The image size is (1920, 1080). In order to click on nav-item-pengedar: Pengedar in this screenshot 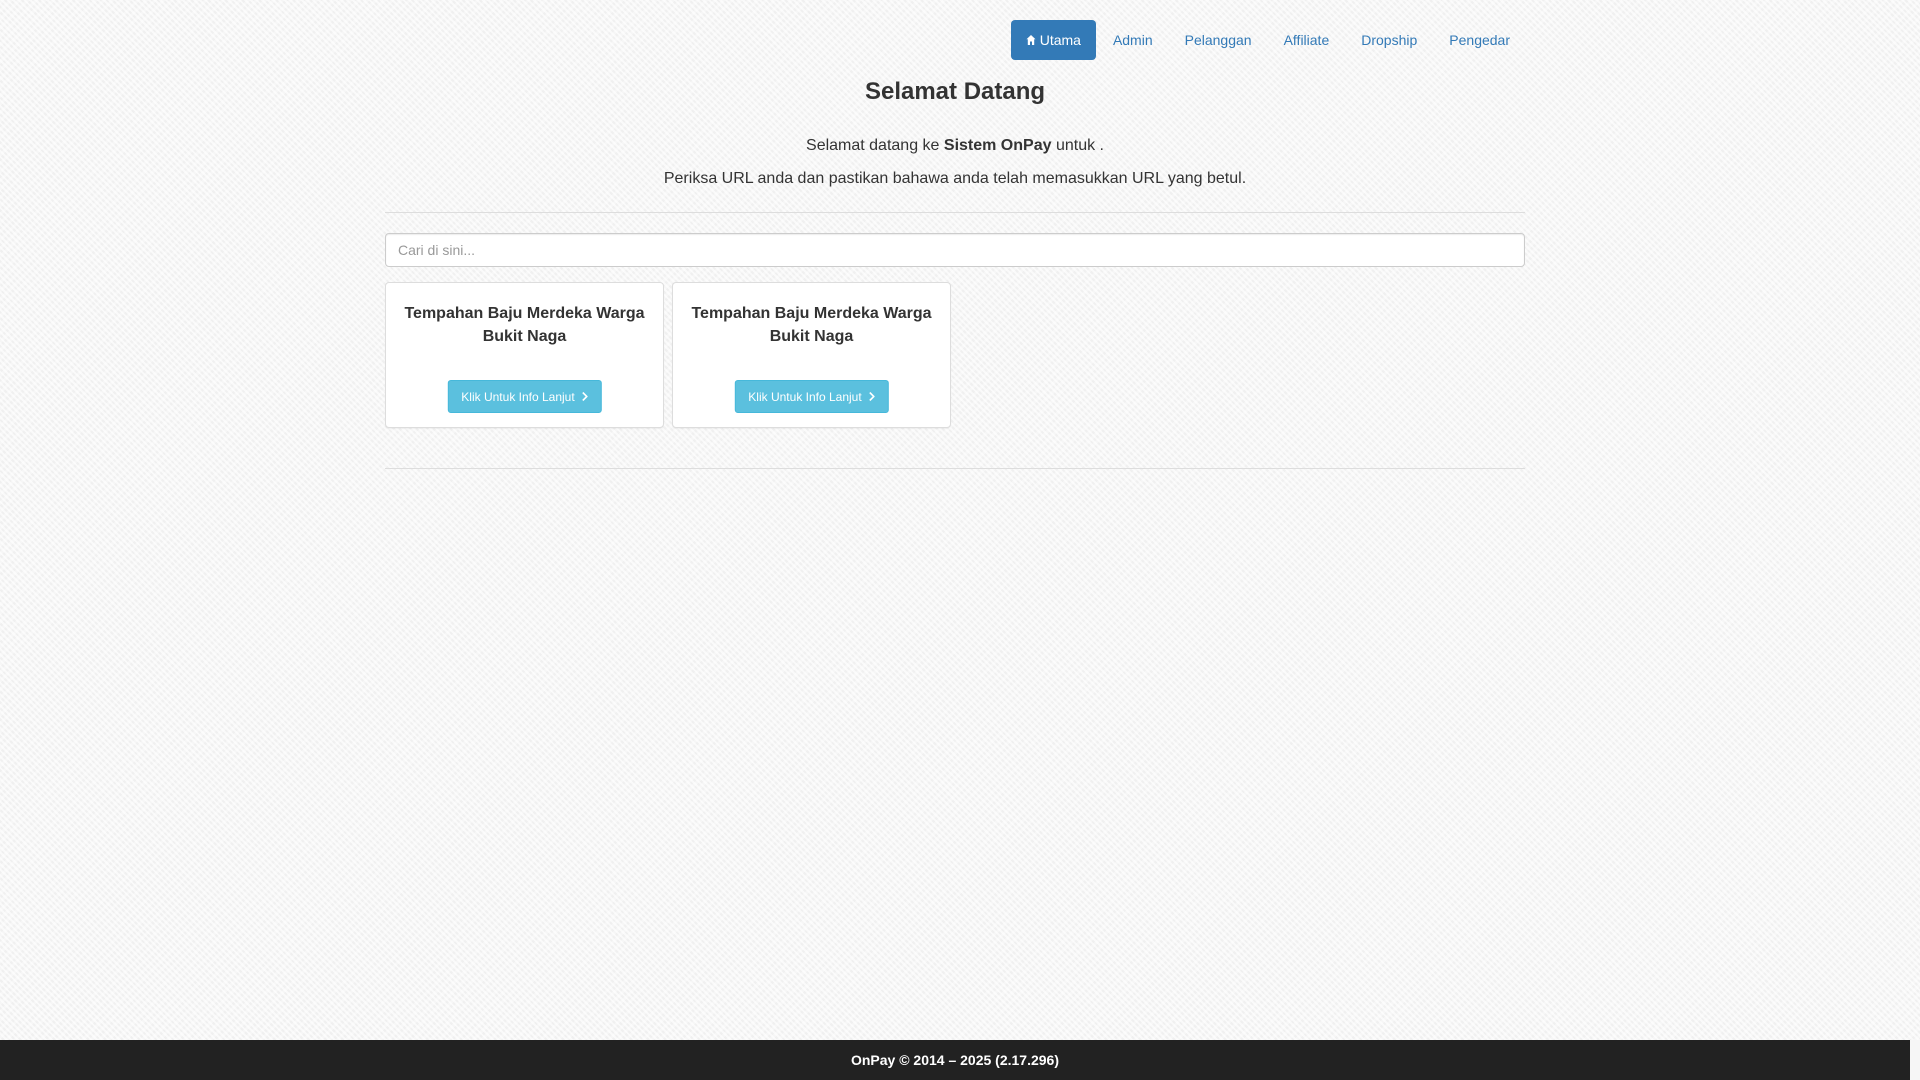, I will do `click(1479, 40)`.